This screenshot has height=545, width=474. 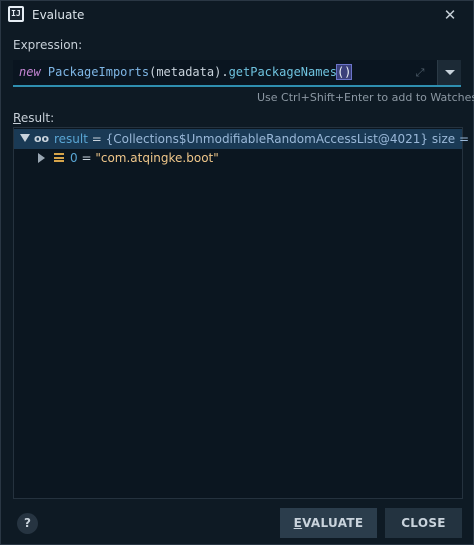 What do you see at coordinates (298, 523) in the screenshot?
I see `evaluate-mnemonic: E` at bounding box center [298, 523].